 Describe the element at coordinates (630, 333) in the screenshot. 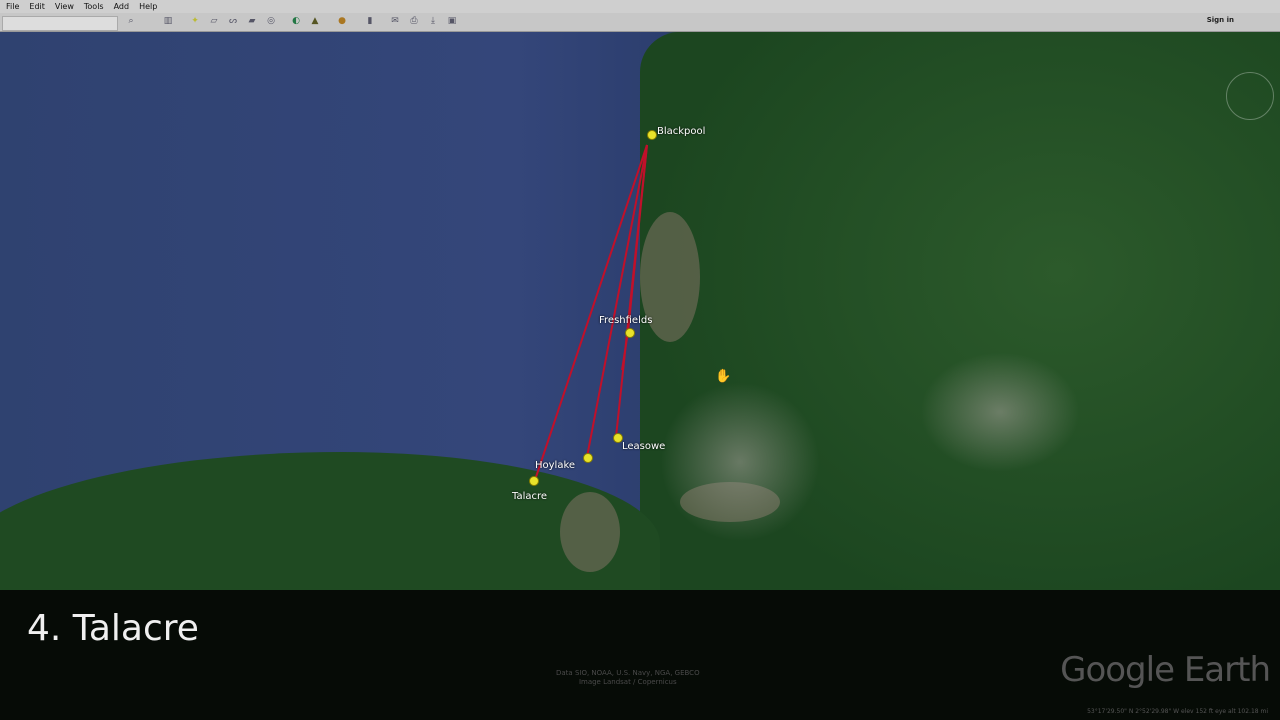

I see `pin-freshfields` at that location.